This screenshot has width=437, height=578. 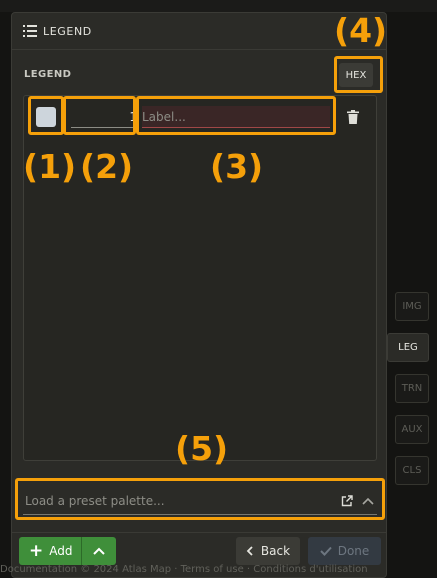 I want to click on highlight-swatch, so click(x=46, y=115).